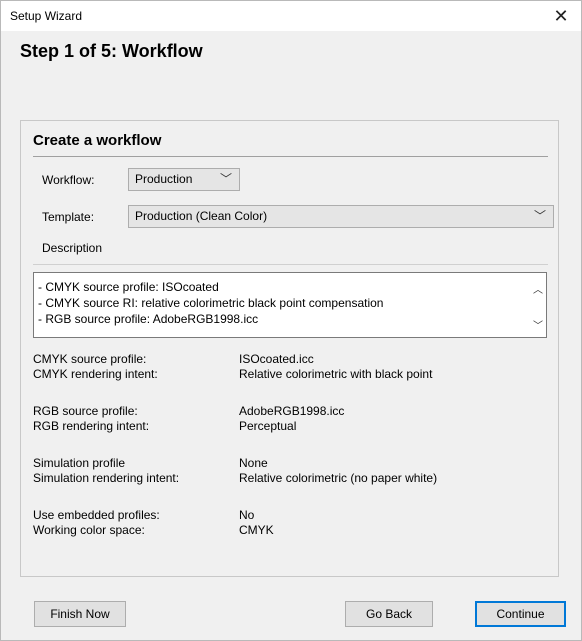  What do you see at coordinates (106, 478) in the screenshot?
I see `simulation-rendering-intent-label: Simulation rendering intent:` at bounding box center [106, 478].